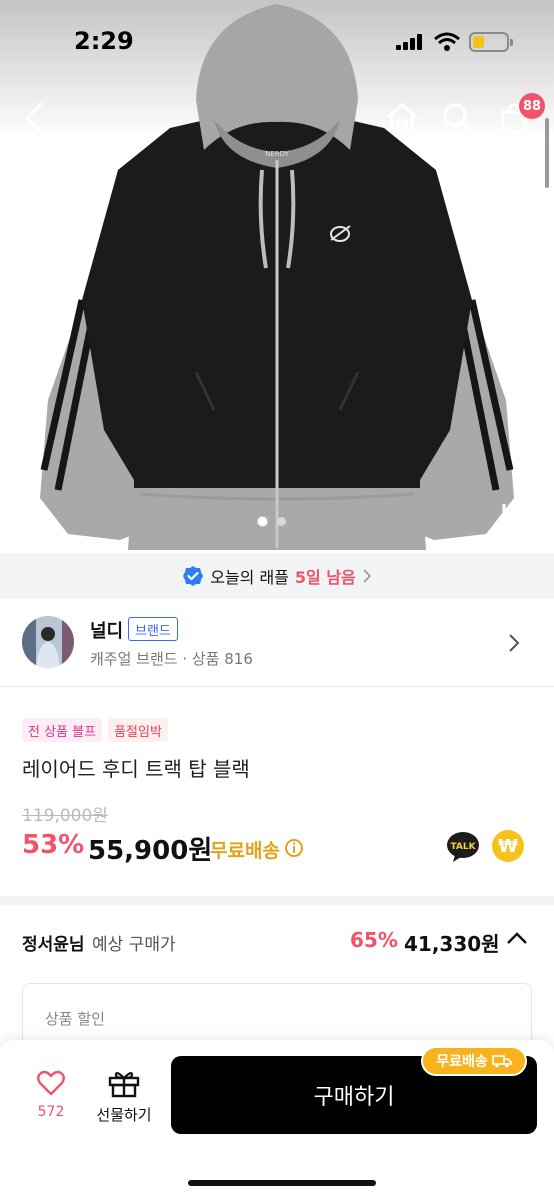  Describe the element at coordinates (75, 1019) in the screenshot. I see `discount-box-title: 상품 할인` at that location.